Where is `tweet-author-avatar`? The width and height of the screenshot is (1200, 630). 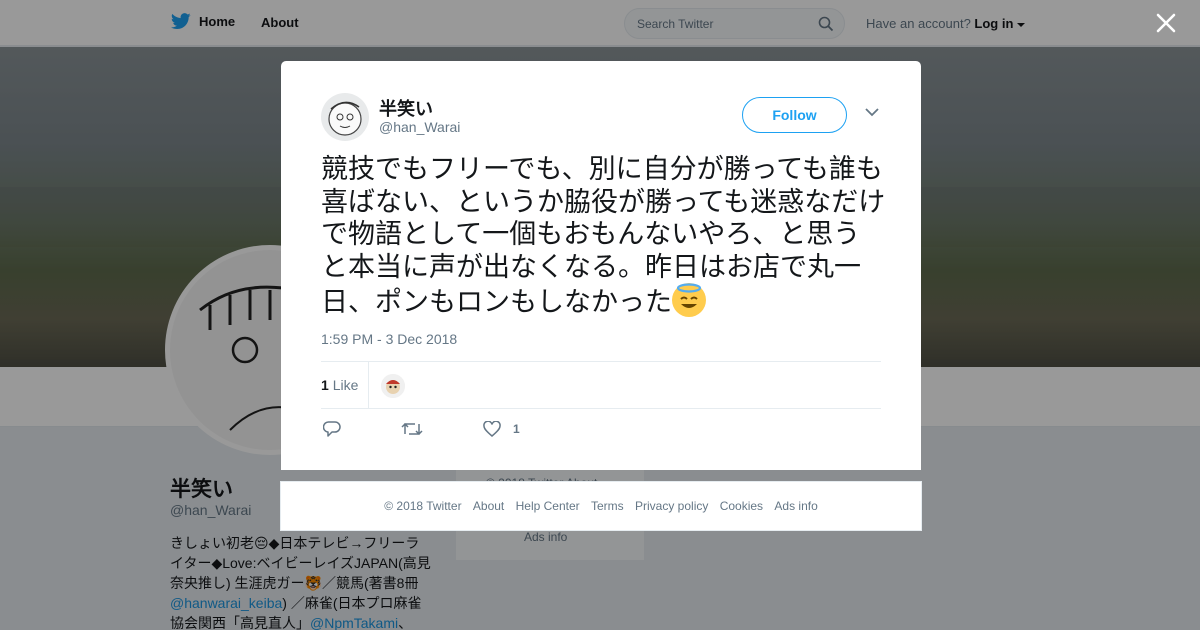 tweet-author-avatar is located at coordinates (345, 117).